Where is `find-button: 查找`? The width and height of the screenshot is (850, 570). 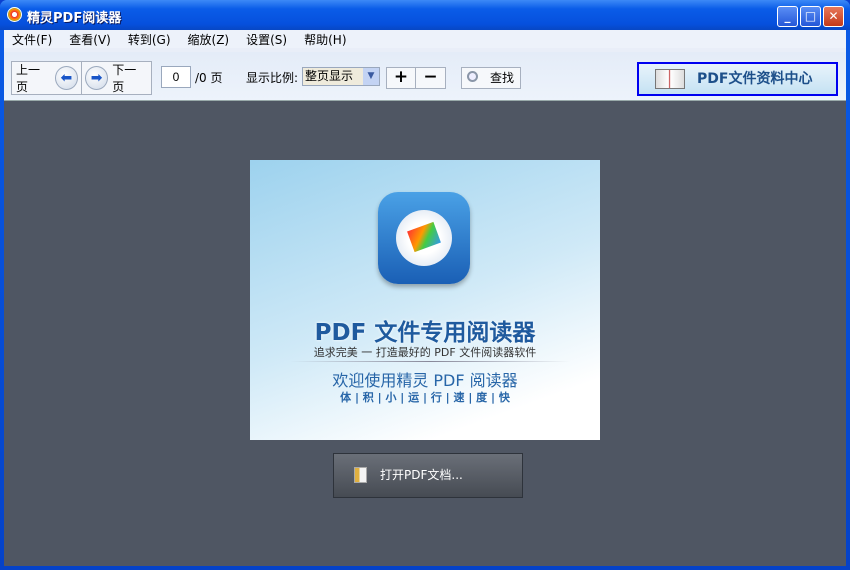 find-button: 查找 is located at coordinates (491, 78).